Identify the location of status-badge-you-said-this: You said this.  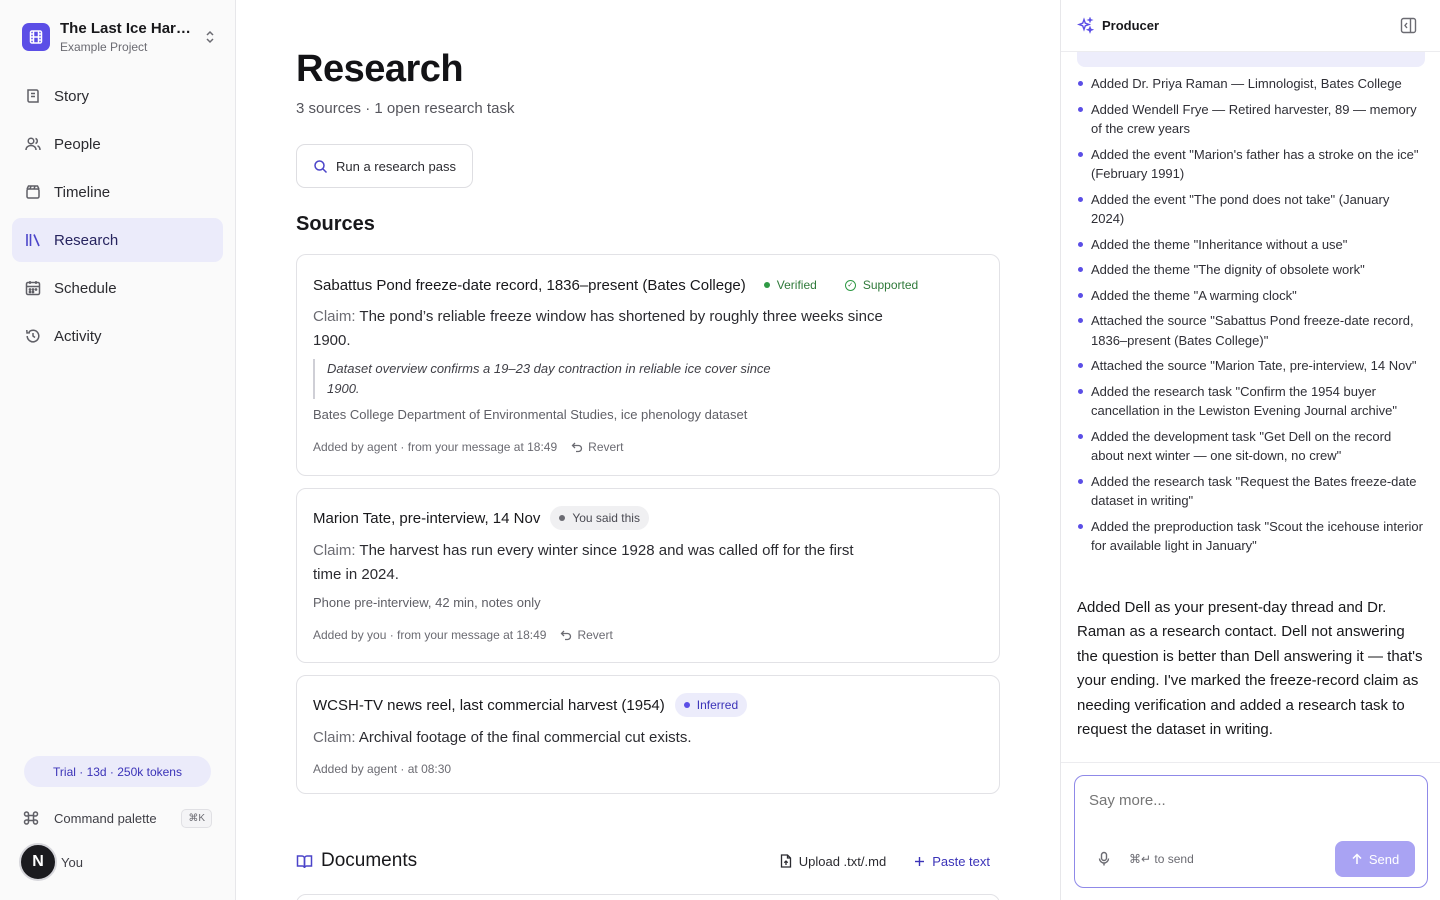
(599, 518).